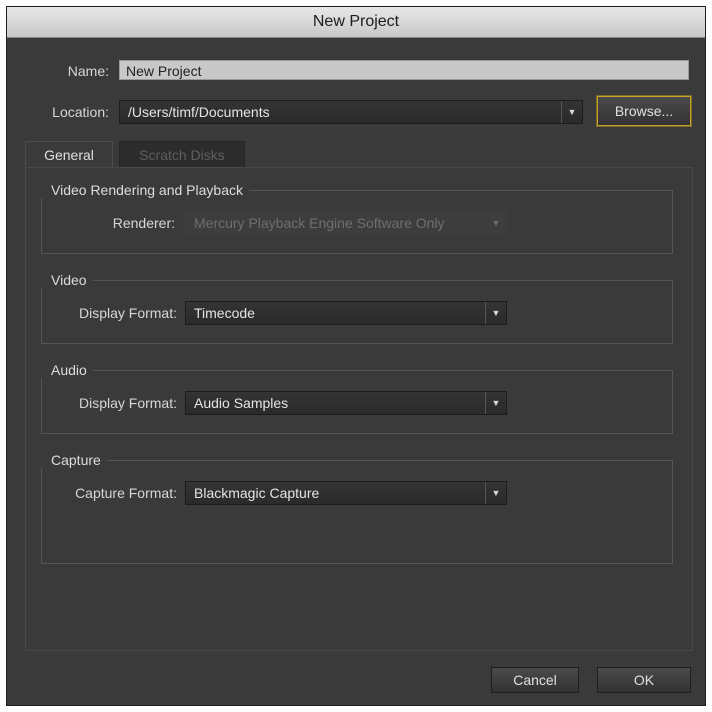 The width and height of the screenshot is (712, 712). I want to click on audio-display-format-dropdown: Audio Samples ▼, so click(346, 403).